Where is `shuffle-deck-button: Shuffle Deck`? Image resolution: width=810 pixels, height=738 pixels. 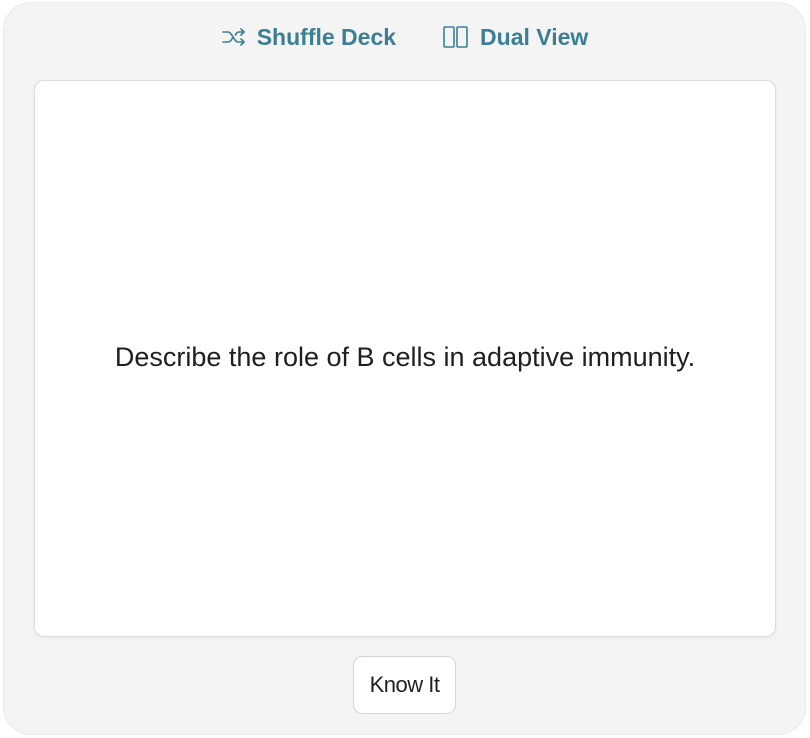
shuffle-deck-button: Shuffle Deck is located at coordinates (308, 37).